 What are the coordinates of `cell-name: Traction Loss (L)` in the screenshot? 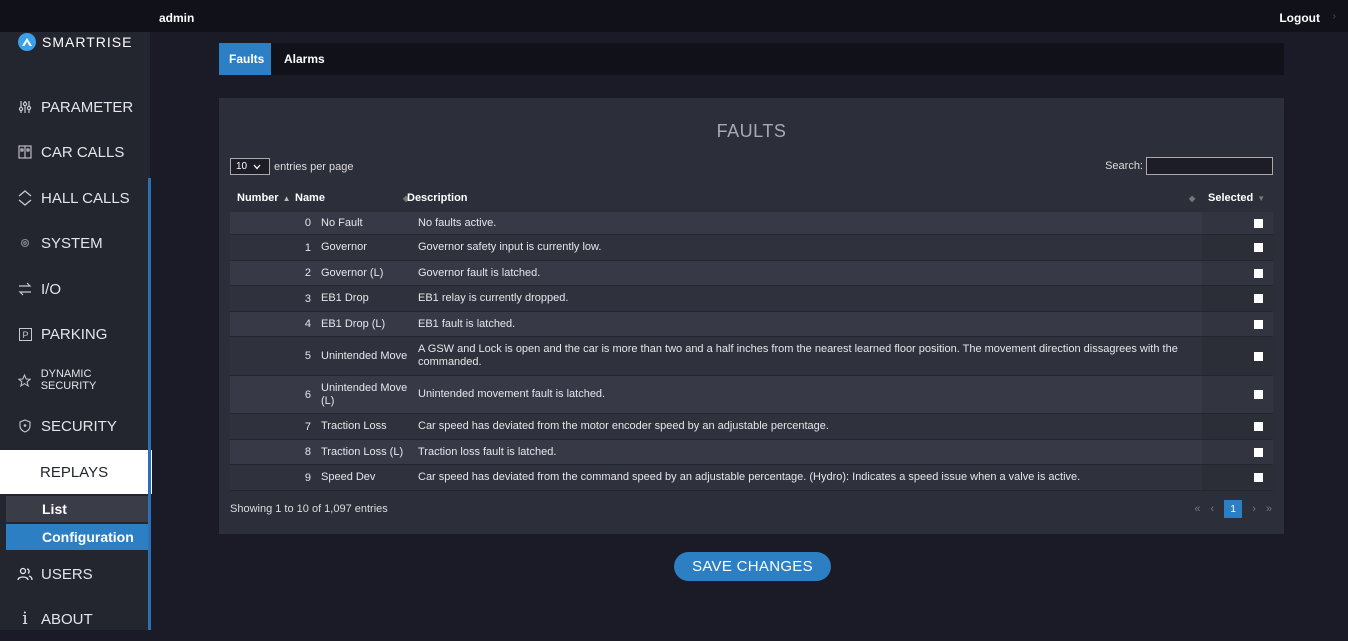 It's located at (362, 451).